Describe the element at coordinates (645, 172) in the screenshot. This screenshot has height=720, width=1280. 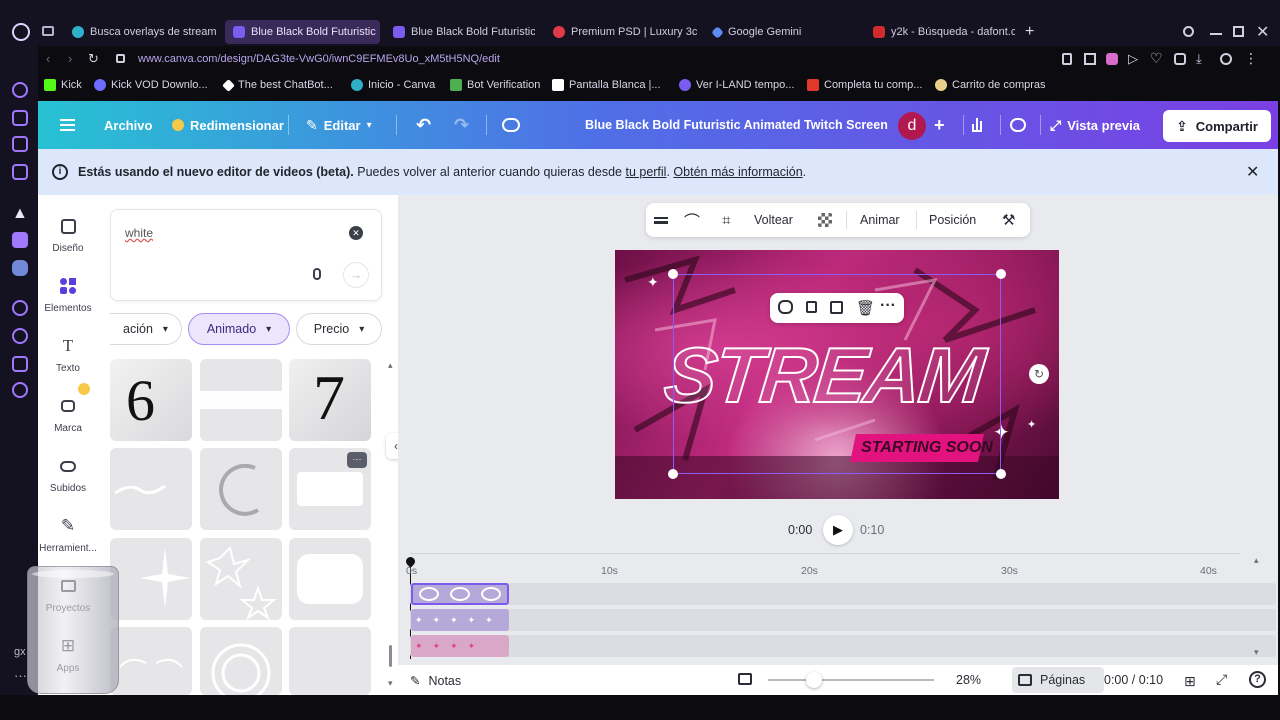
I see `profile-link: tu perfil` at that location.